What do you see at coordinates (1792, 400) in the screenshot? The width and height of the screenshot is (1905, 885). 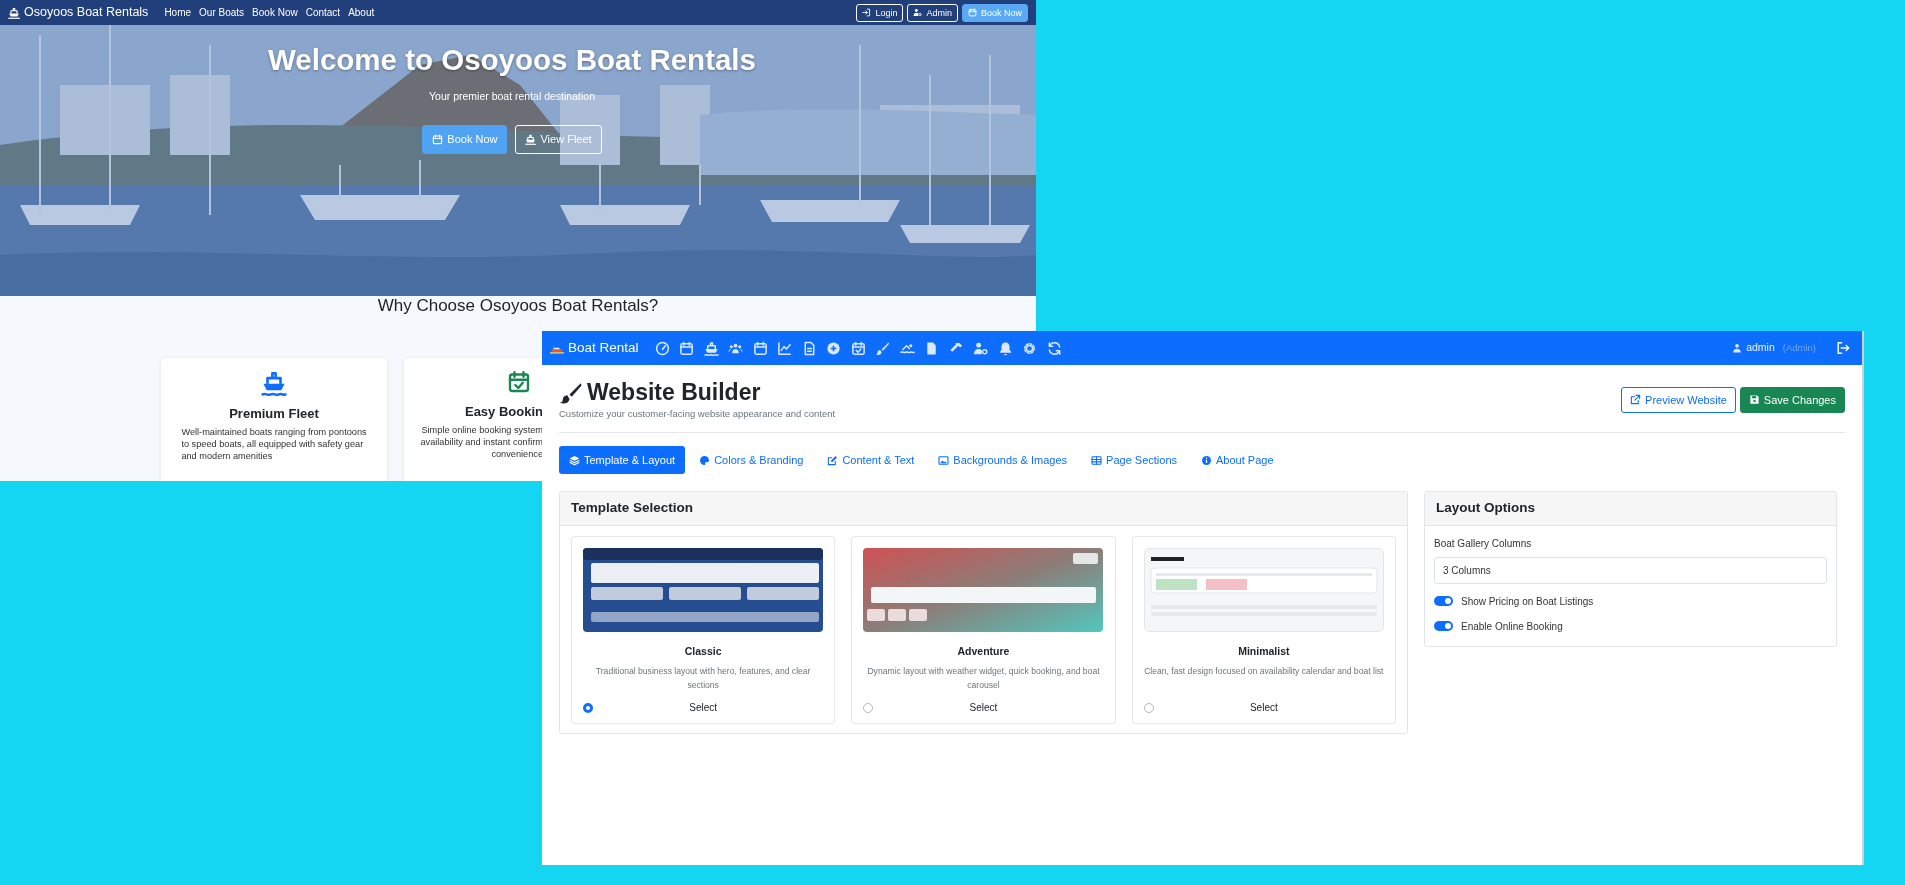 I see `header-button: Save Changes` at bounding box center [1792, 400].